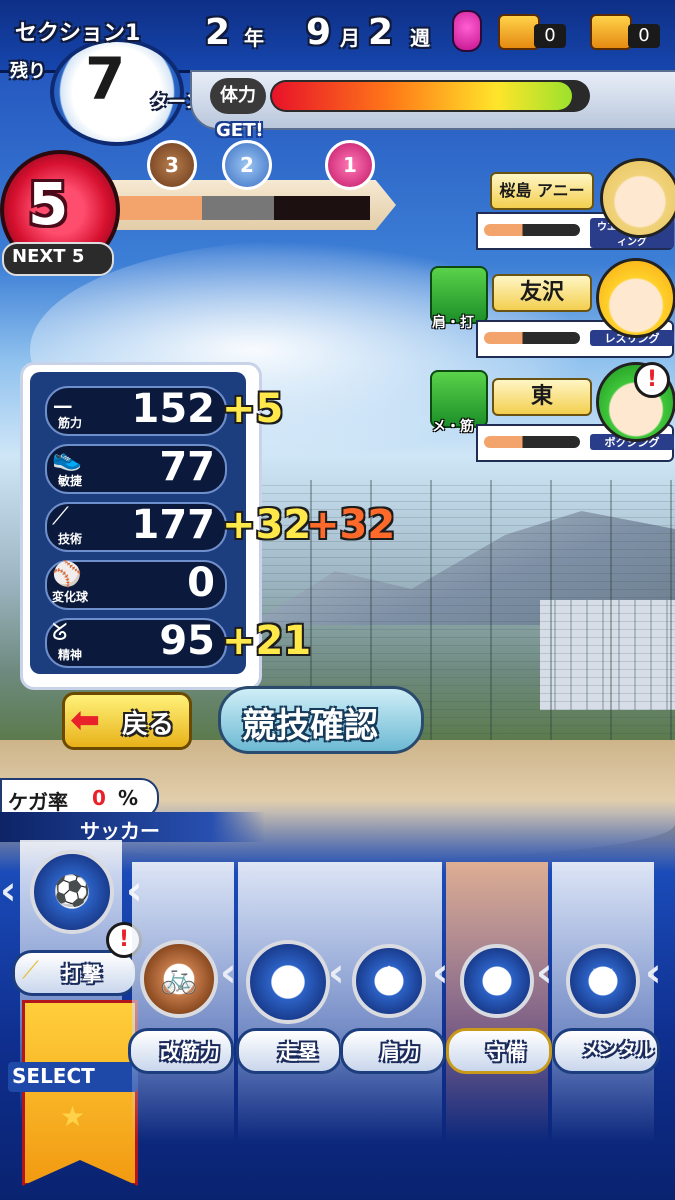 Image resolution: width=675 pixels, height=1200 pixels. I want to click on stat-value: 95, so click(187, 641).